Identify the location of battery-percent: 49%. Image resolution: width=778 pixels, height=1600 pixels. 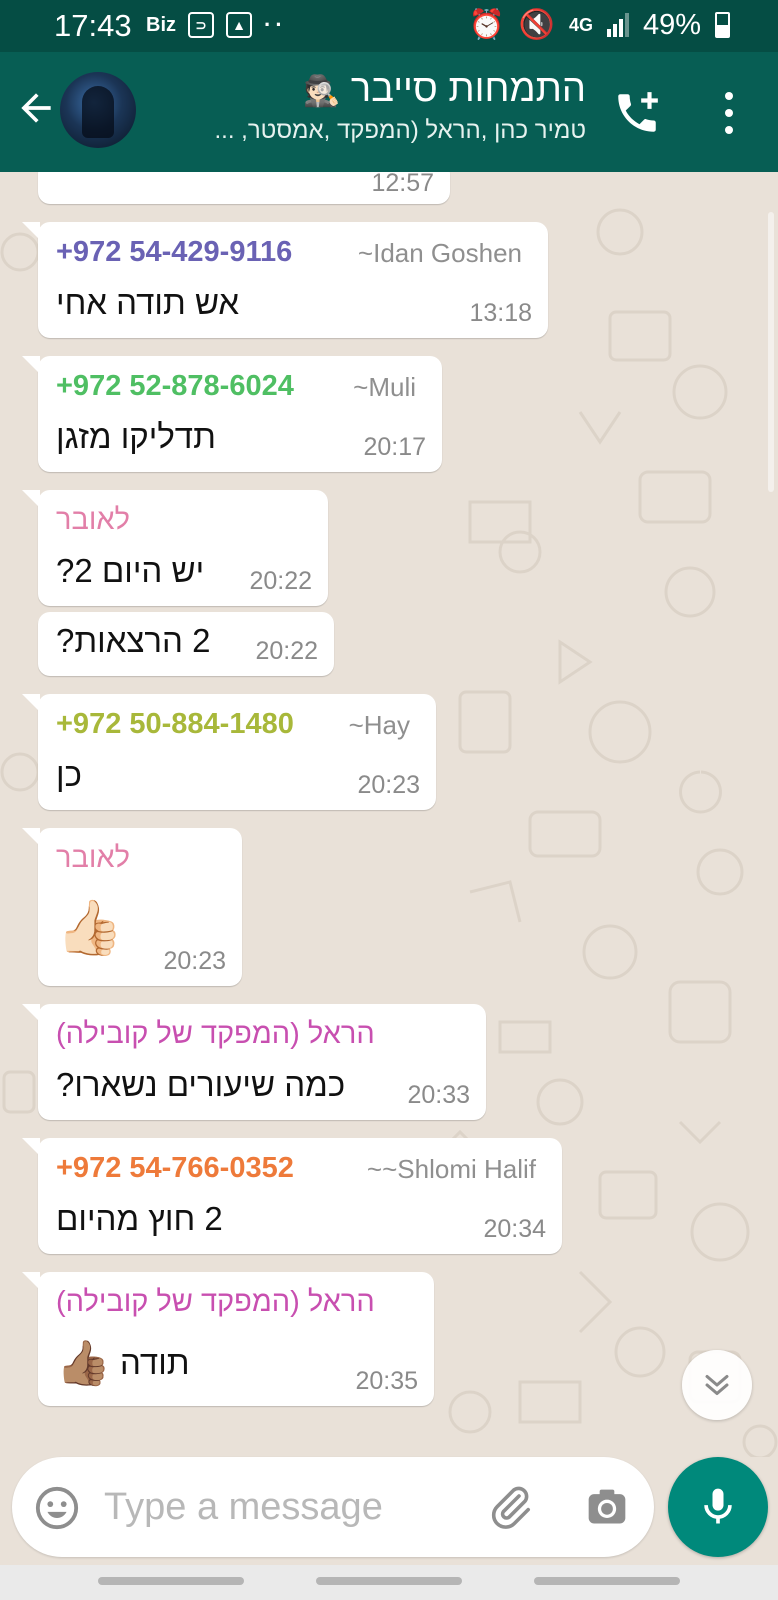
(671, 24).